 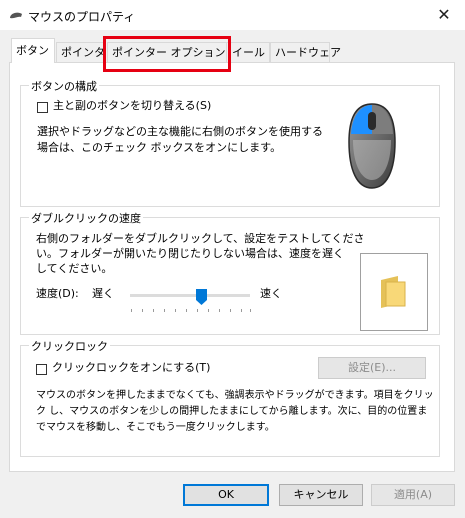 What do you see at coordinates (41, 369) in the screenshot?
I see `click-lock-checkbox` at bounding box center [41, 369].